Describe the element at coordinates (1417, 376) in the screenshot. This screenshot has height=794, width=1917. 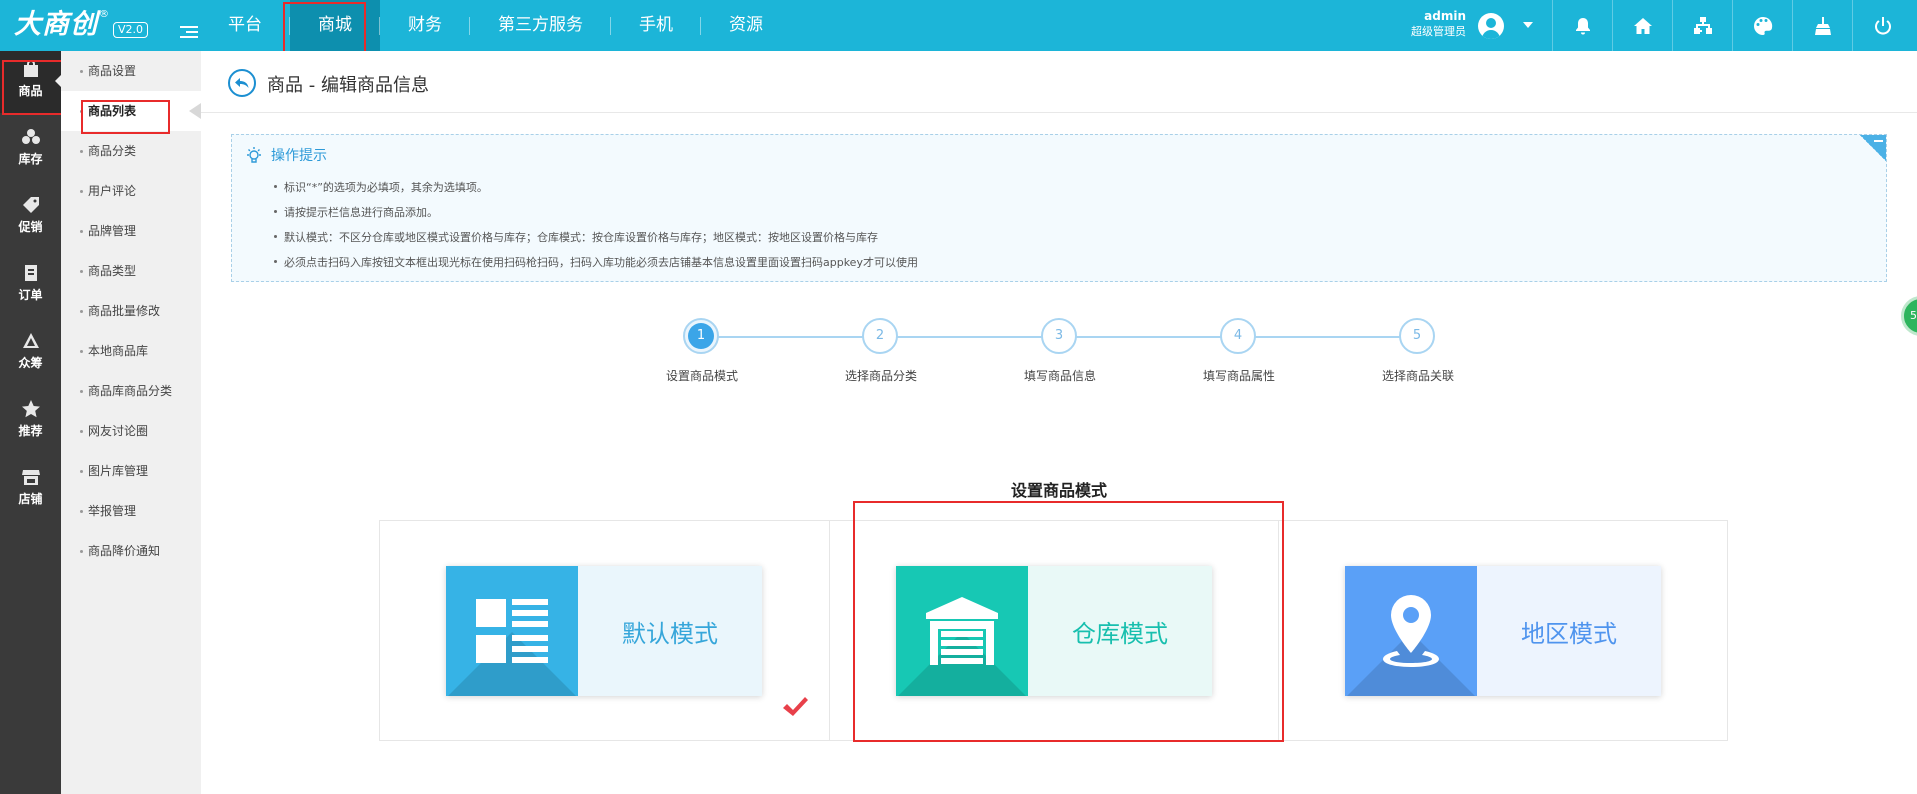
I see `step-5-label: 选择商品关联` at that location.